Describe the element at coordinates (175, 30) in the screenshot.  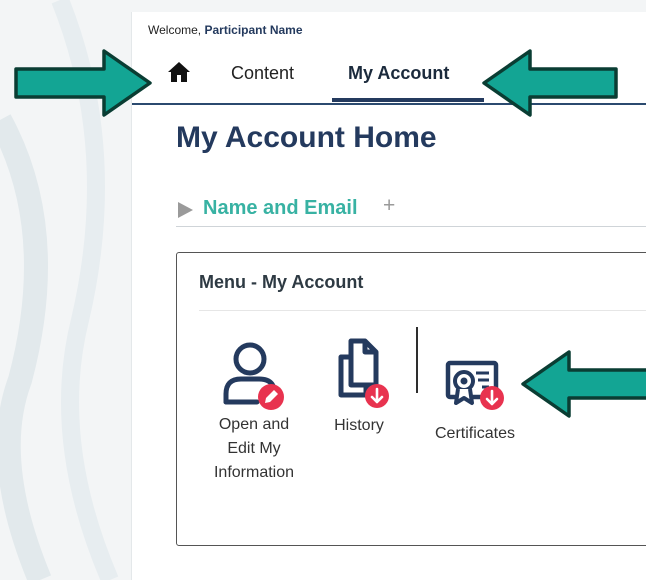
I see `welcome-prefix: Welcome,` at that location.